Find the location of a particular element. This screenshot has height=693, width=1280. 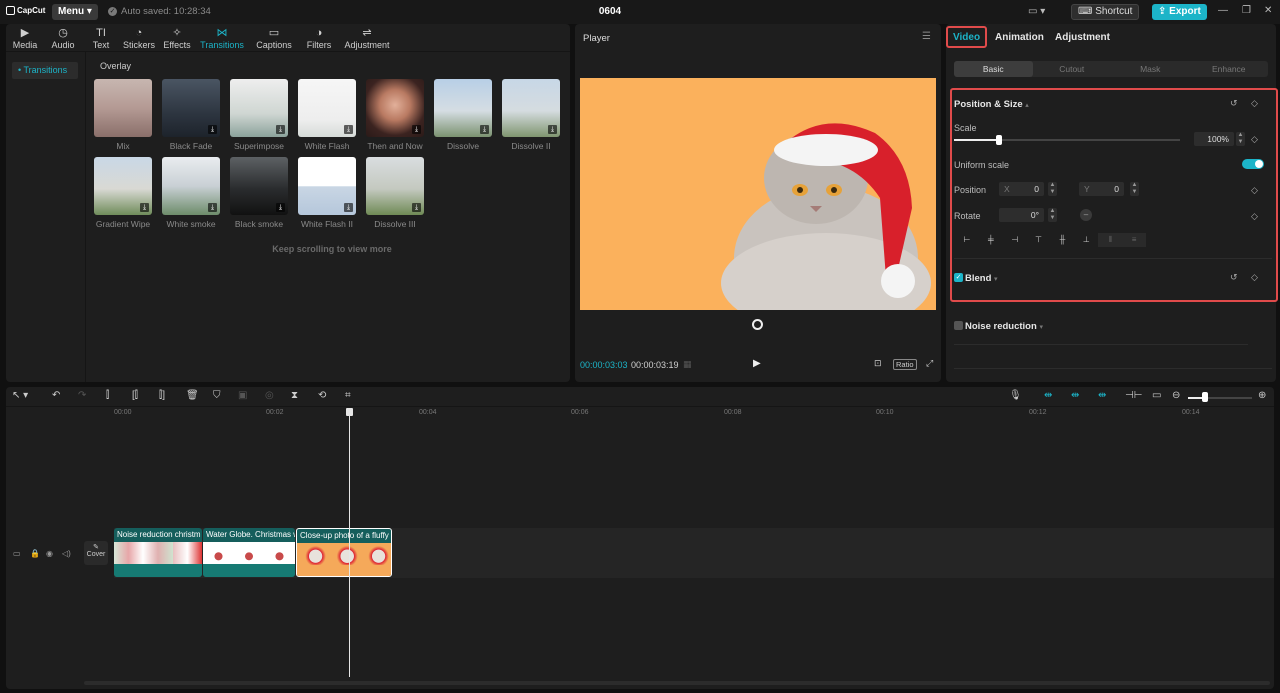

tab-captions: ▭ Captions is located at coordinates (274, 37).